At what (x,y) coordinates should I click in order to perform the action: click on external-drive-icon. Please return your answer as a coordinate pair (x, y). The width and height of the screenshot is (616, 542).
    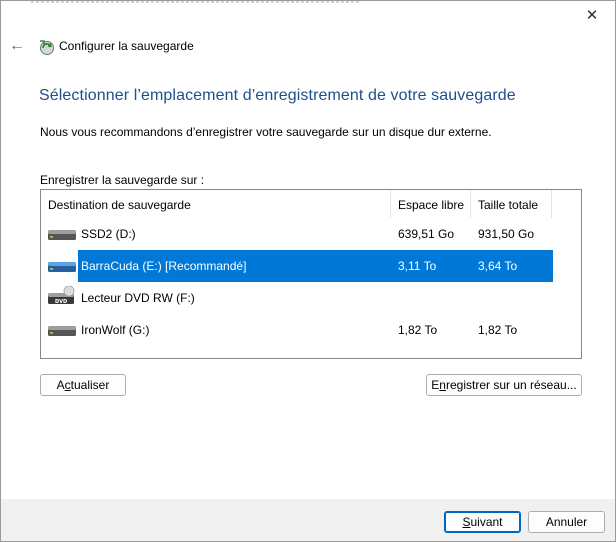
    Looking at the image, I should click on (62, 267).